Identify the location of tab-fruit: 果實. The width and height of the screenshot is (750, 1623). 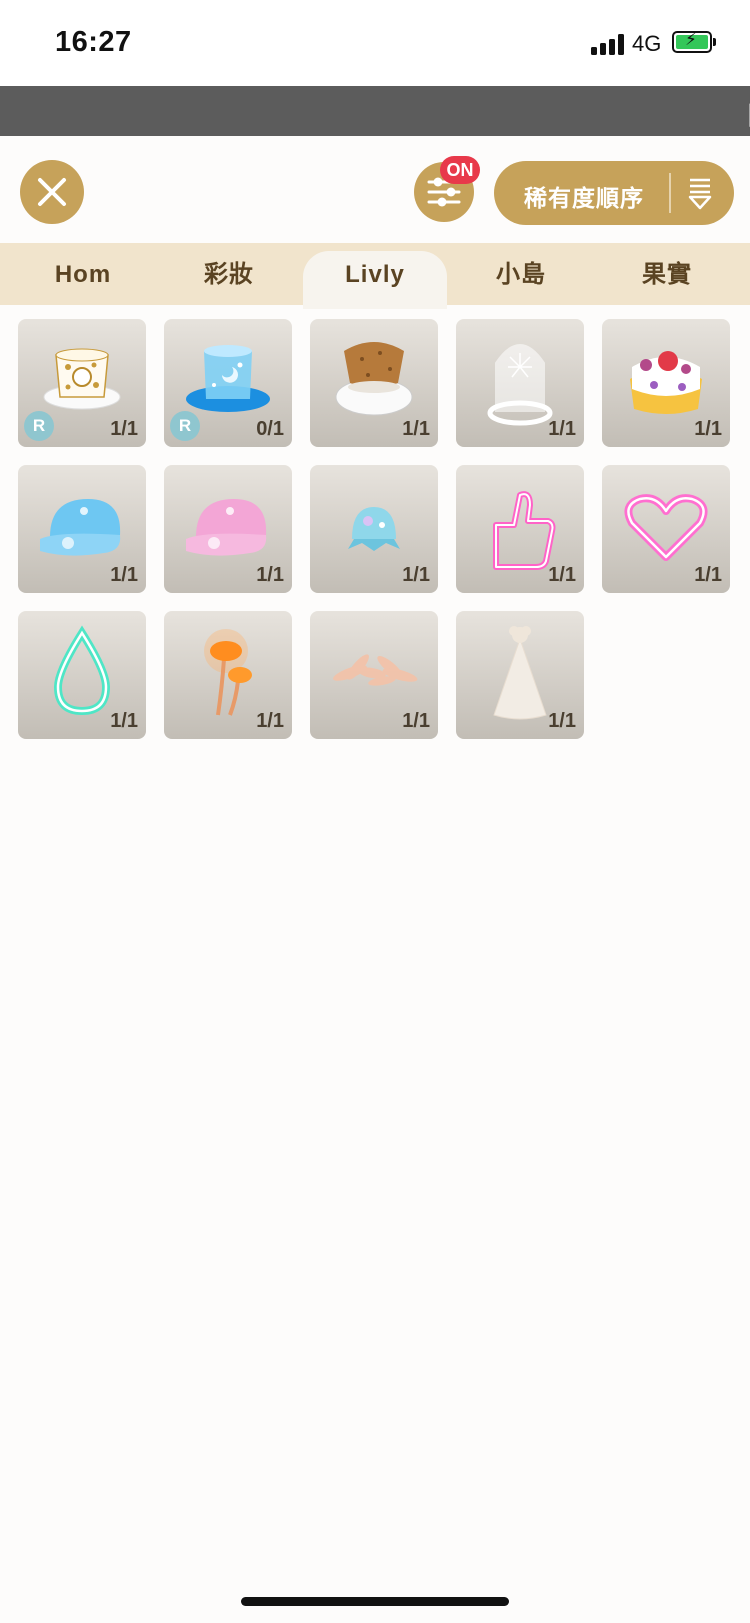
(667, 274).